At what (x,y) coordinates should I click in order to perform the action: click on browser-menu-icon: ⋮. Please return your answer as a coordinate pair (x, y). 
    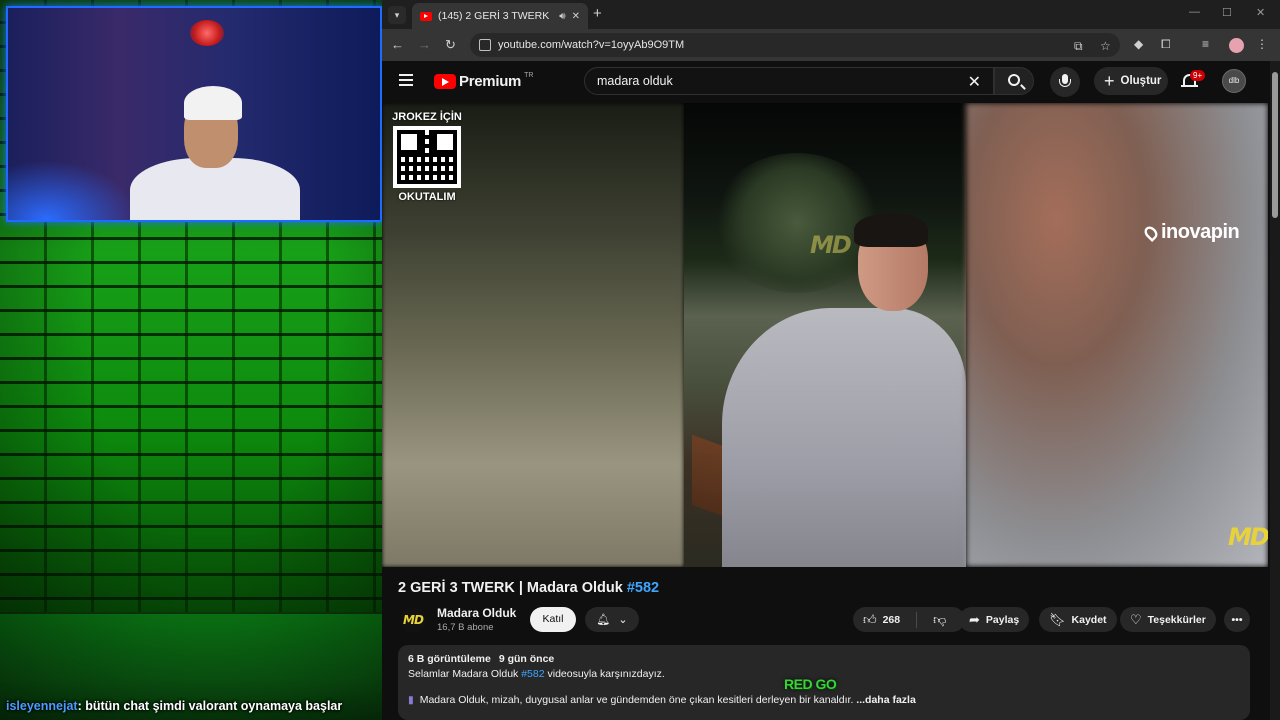
    Looking at the image, I should click on (1262, 44).